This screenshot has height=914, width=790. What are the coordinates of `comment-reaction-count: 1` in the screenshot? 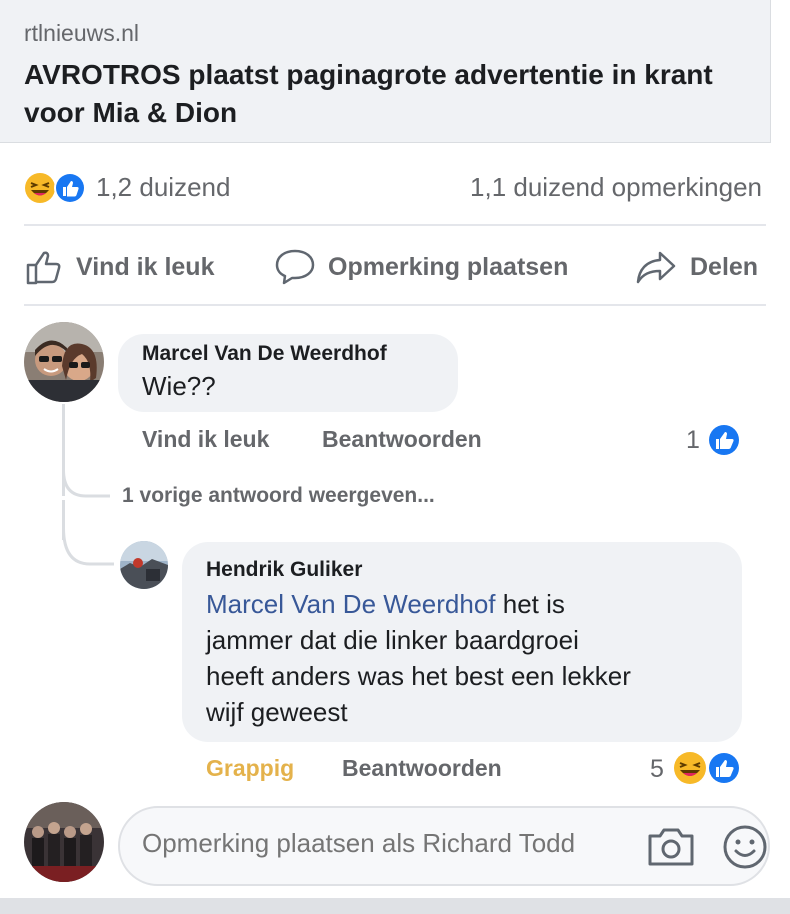 It's located at (693, 440).